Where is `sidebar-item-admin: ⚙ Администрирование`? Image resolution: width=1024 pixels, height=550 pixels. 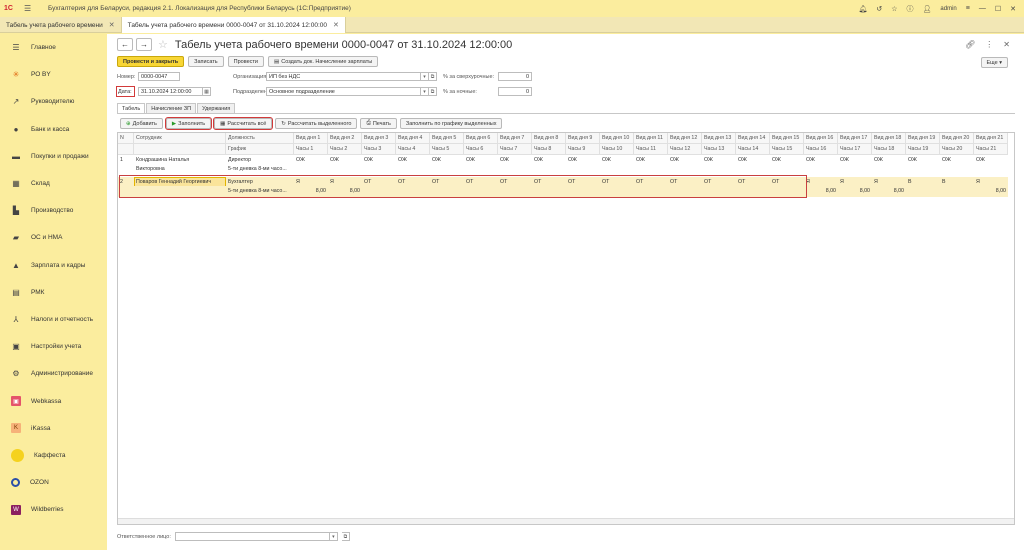
sidebar-item-admin: ⚙ Администрирование is located at coordinates (53, 373).